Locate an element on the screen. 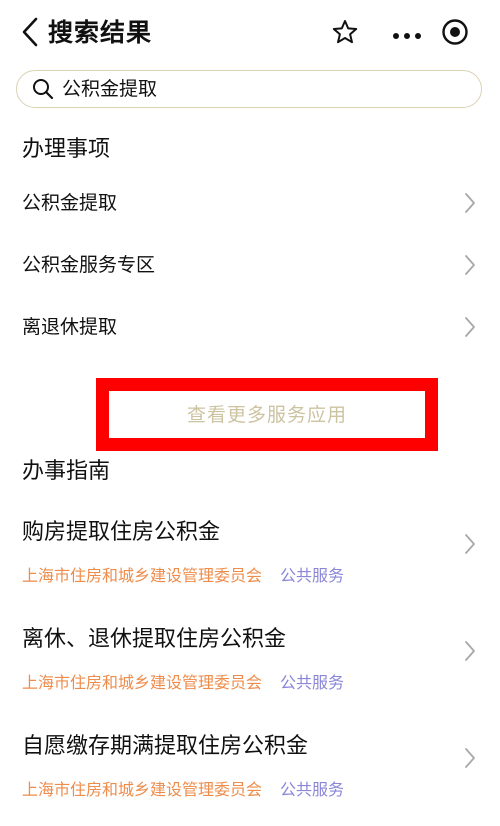 The height and width of the screenshot is (826, 500). chevron-left-icon is located at coordinates (30, 34).